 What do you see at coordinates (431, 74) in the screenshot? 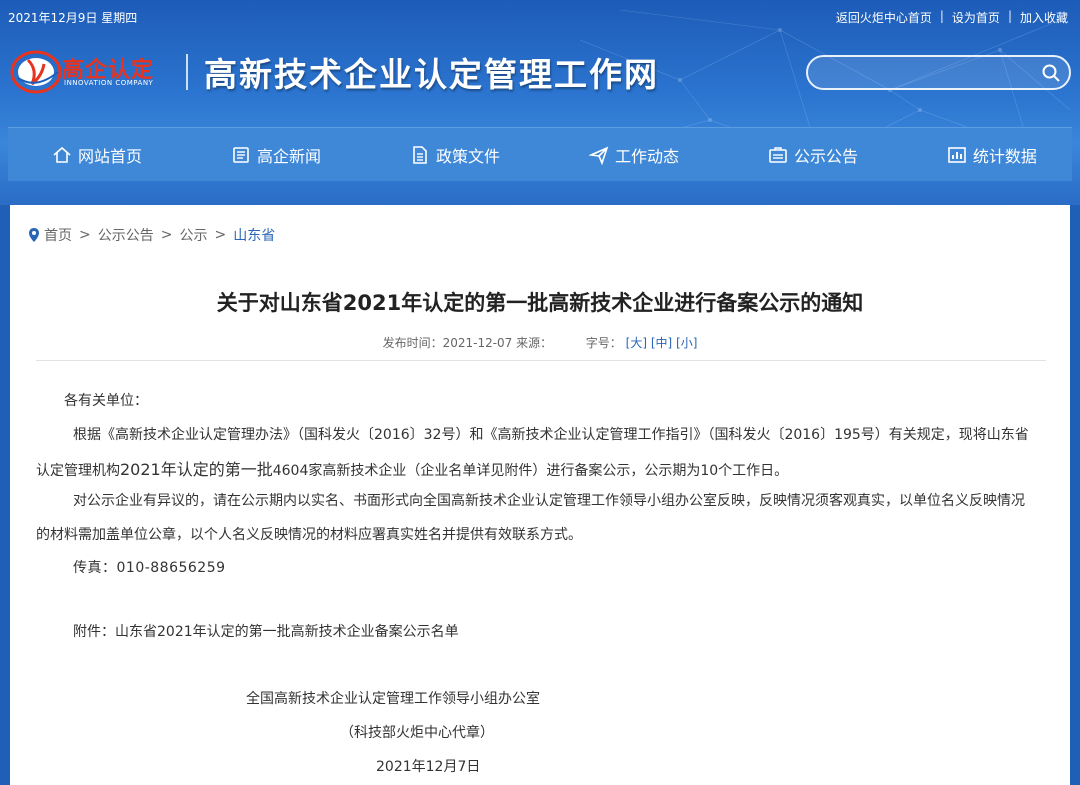
I see `site-title: 高新技术企业认定管理工作网` at bounding box center [431, 74].